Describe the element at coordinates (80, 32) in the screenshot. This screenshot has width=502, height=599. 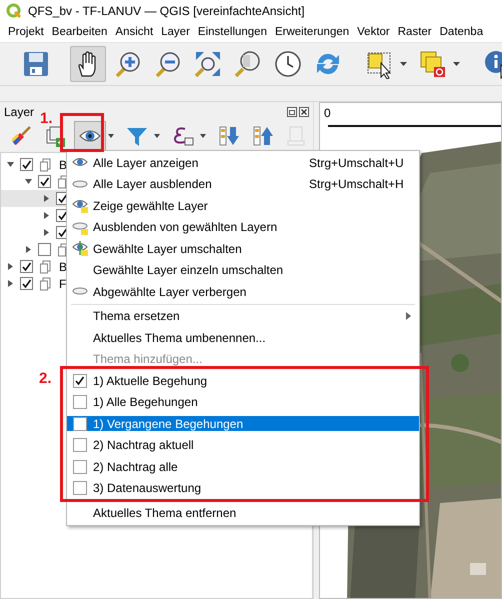
I see `menu-item: Bearbeiten` at that location.